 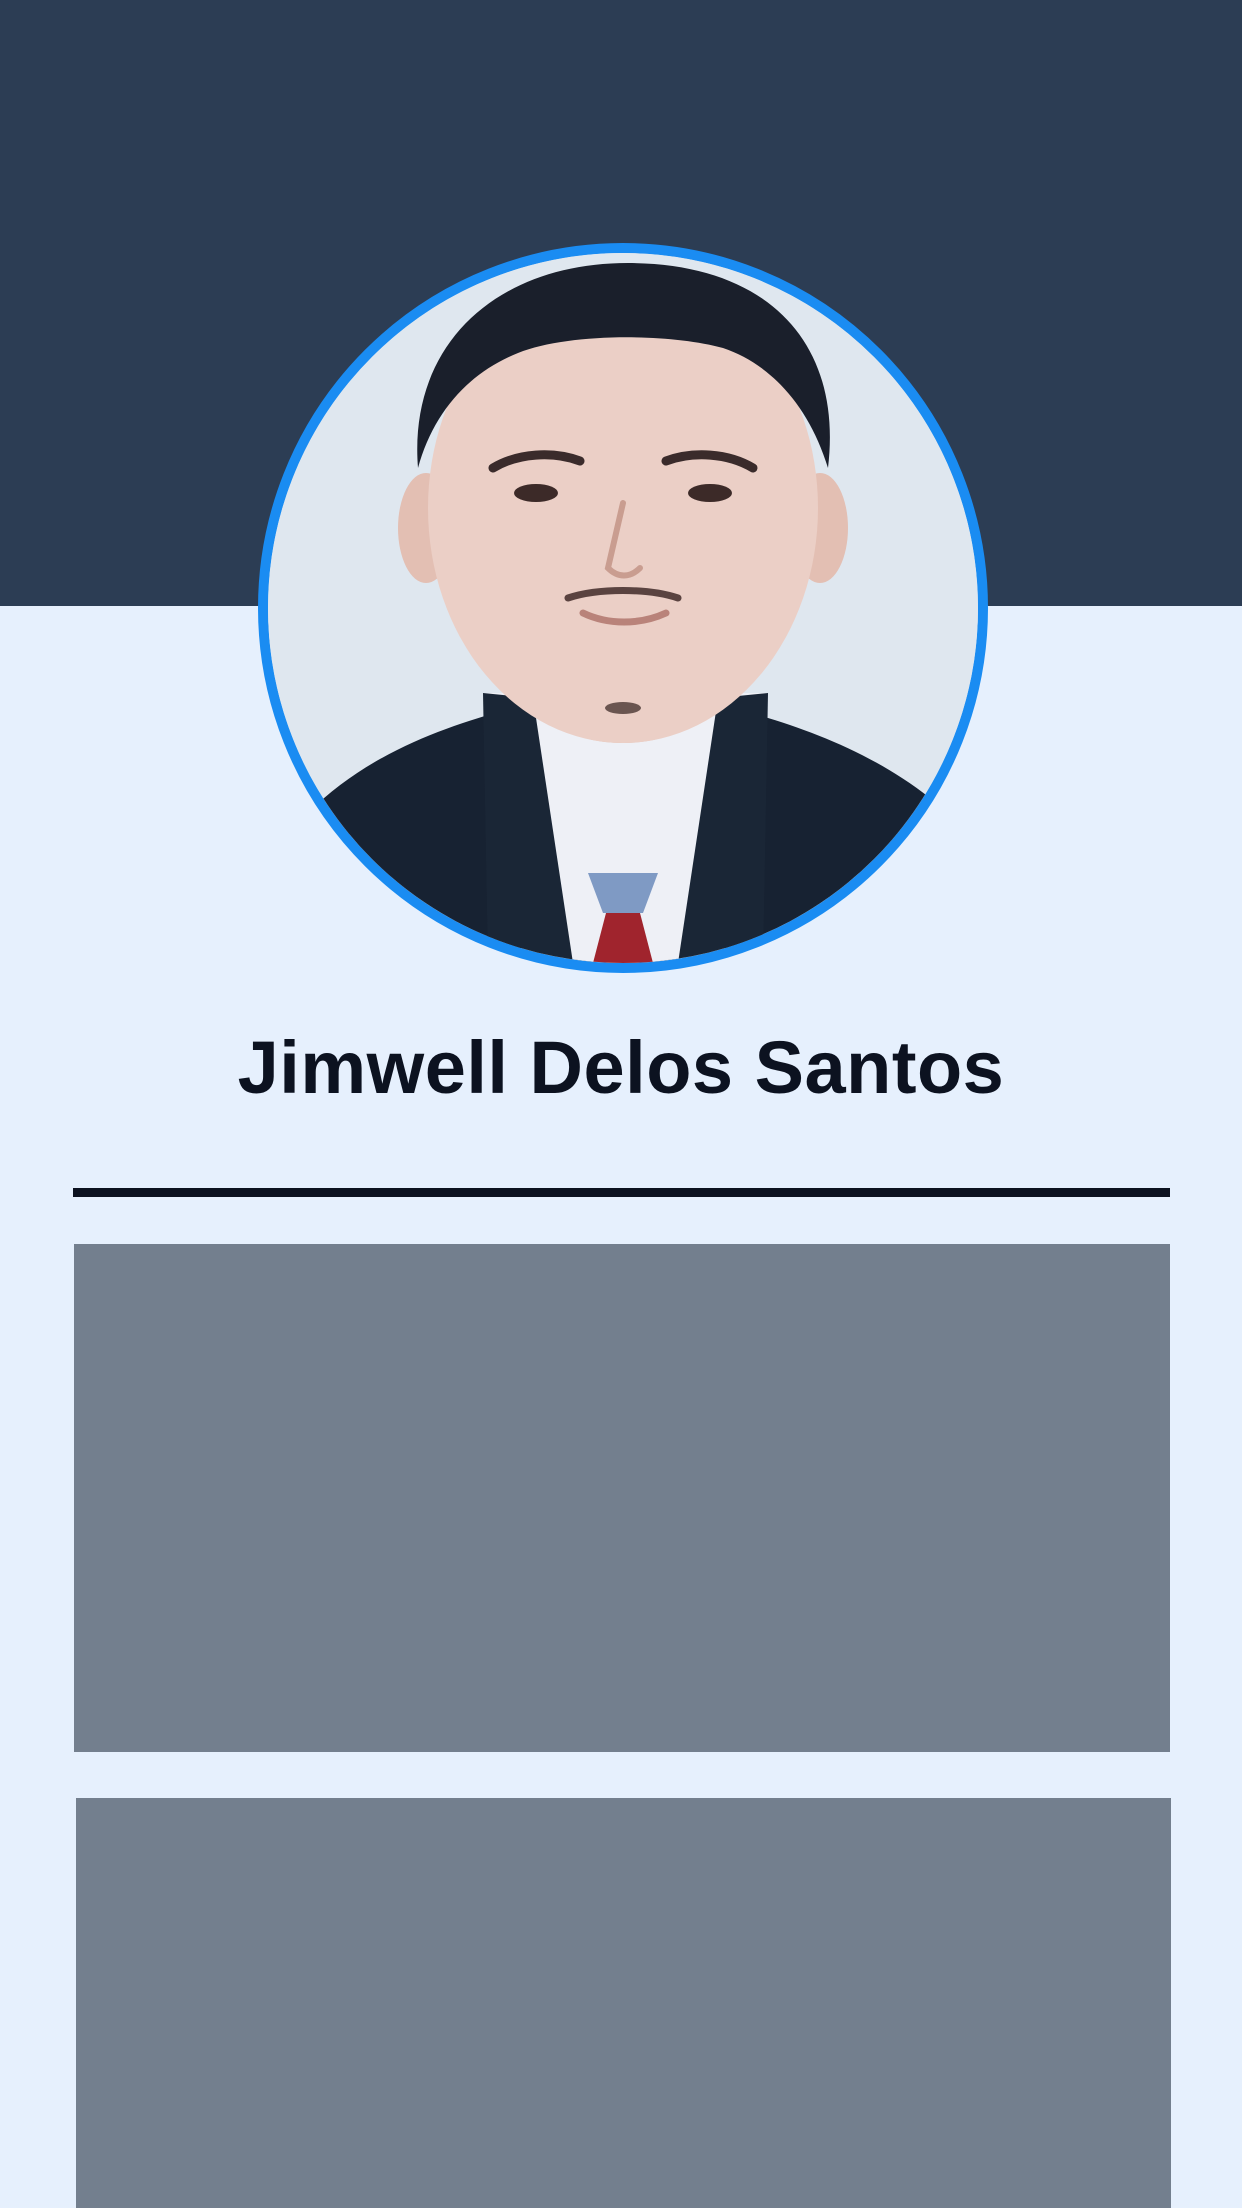 I want to click on profile-name: Jimwell Delos Santos, so click(x=621, y=1067).